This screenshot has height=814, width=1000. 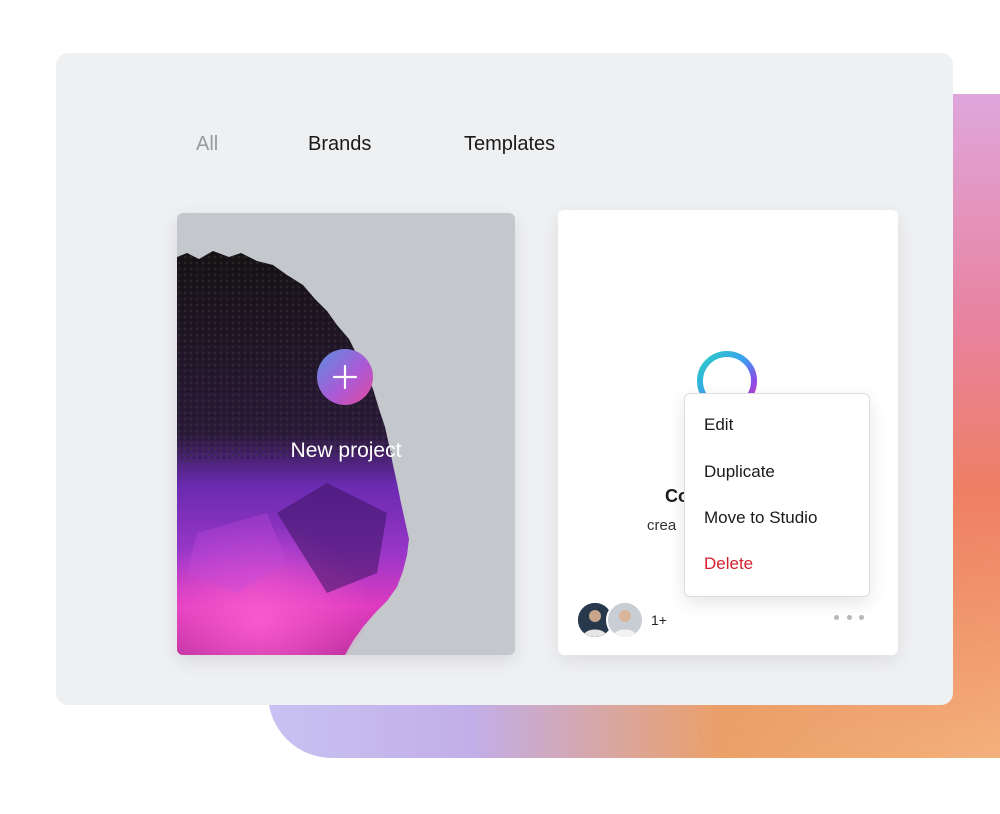 I want to click on menu-item-delete: Delete, so click(x=728, y=564).